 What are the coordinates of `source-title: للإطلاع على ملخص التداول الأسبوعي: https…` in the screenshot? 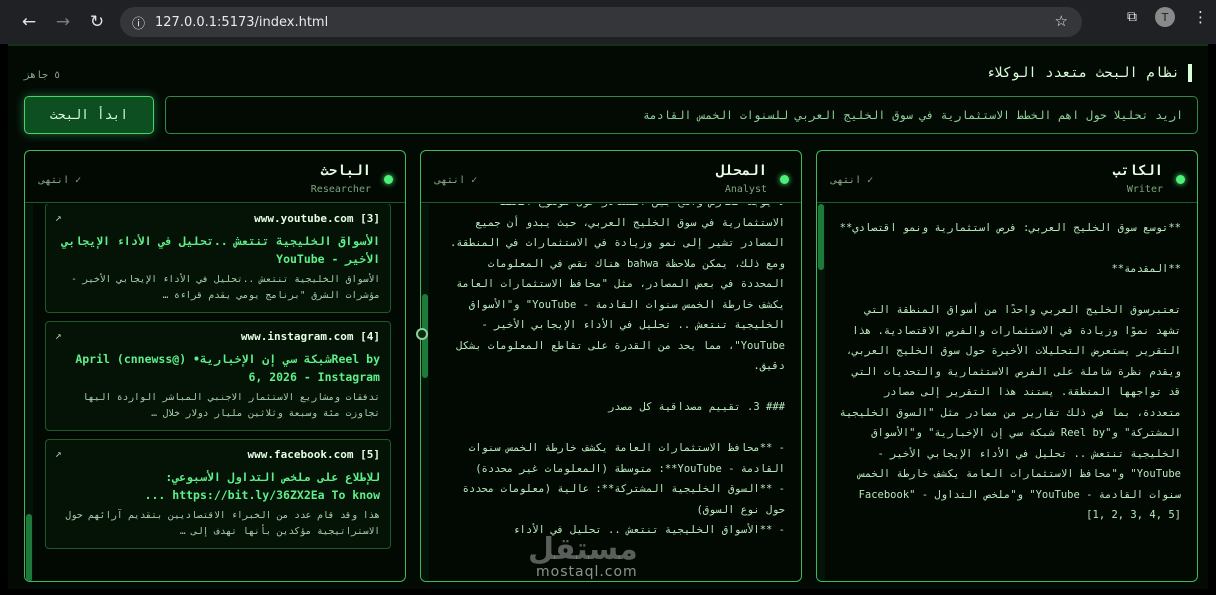 It's located at (218, 486).